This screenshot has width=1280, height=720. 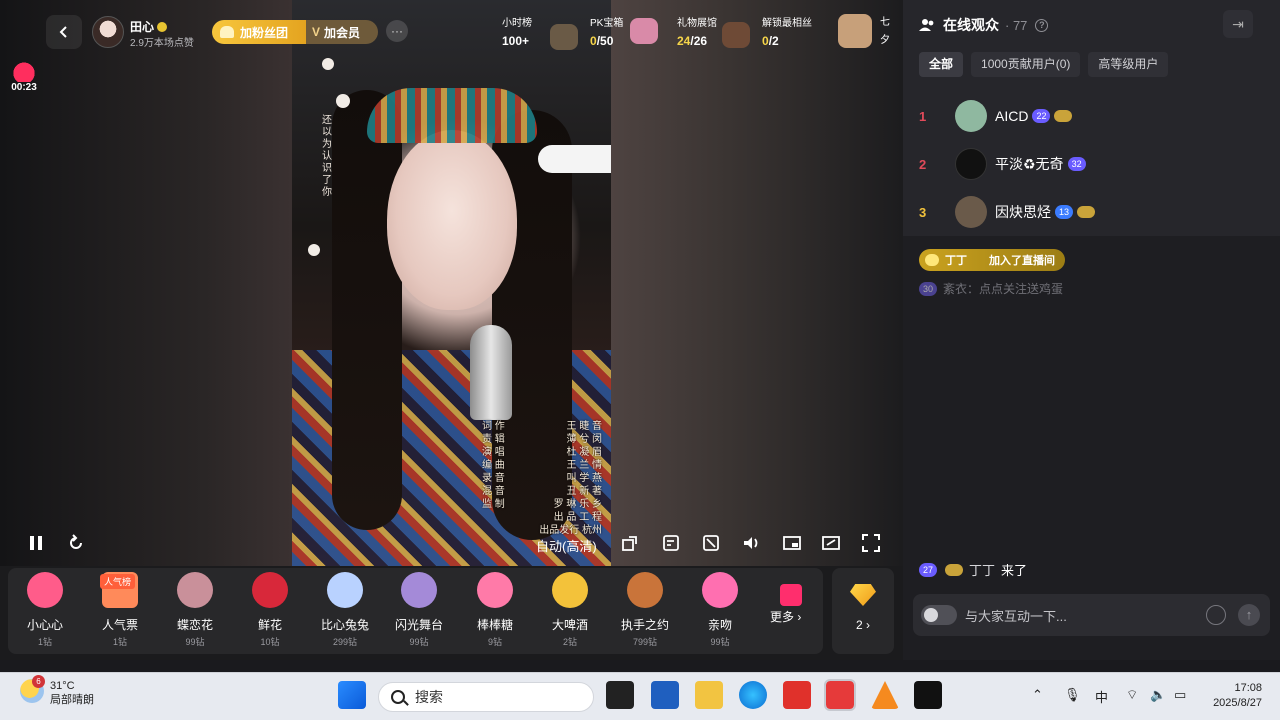 What do you see at coordinates (397, 31) in the screenshot?
I see `more-options-button: ···` at bounding box center [397, 31].